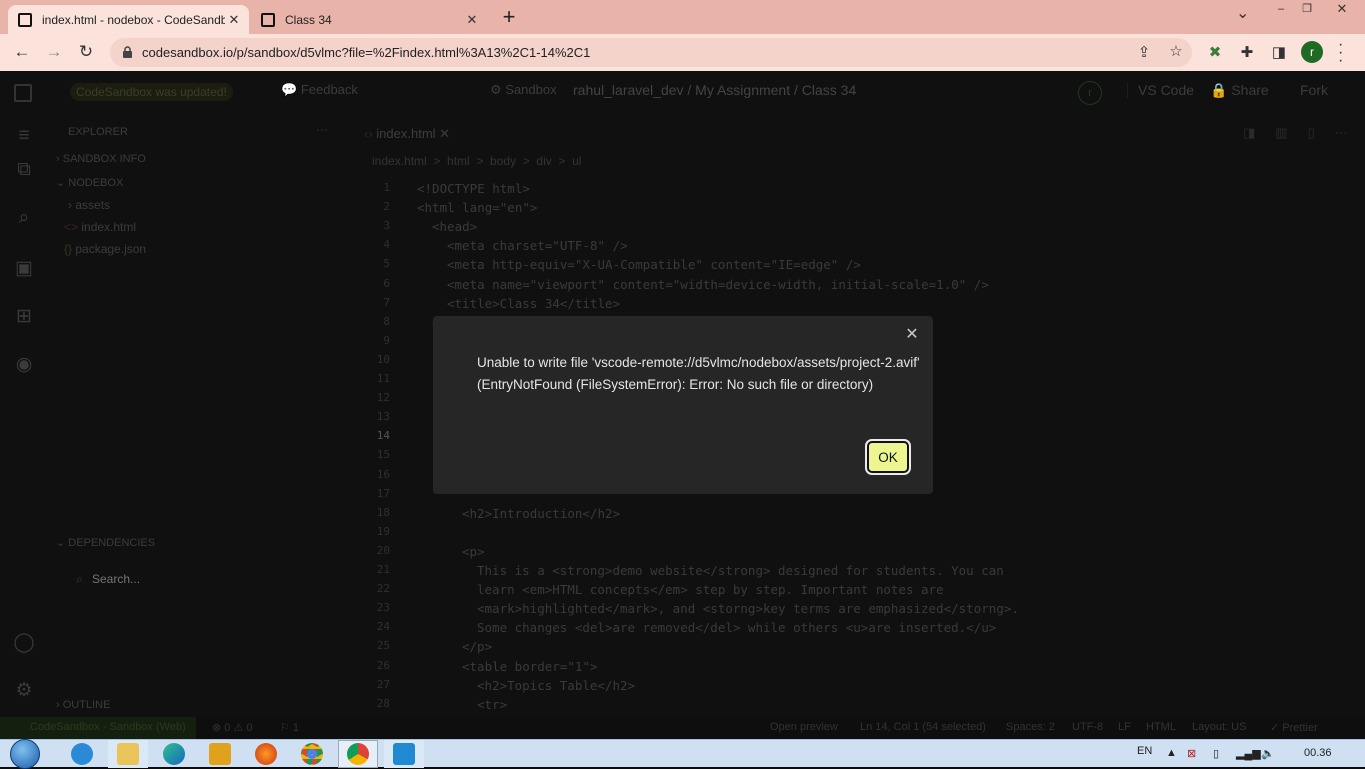  I want to click on battery-icon: ▯, so click(1216, 753).